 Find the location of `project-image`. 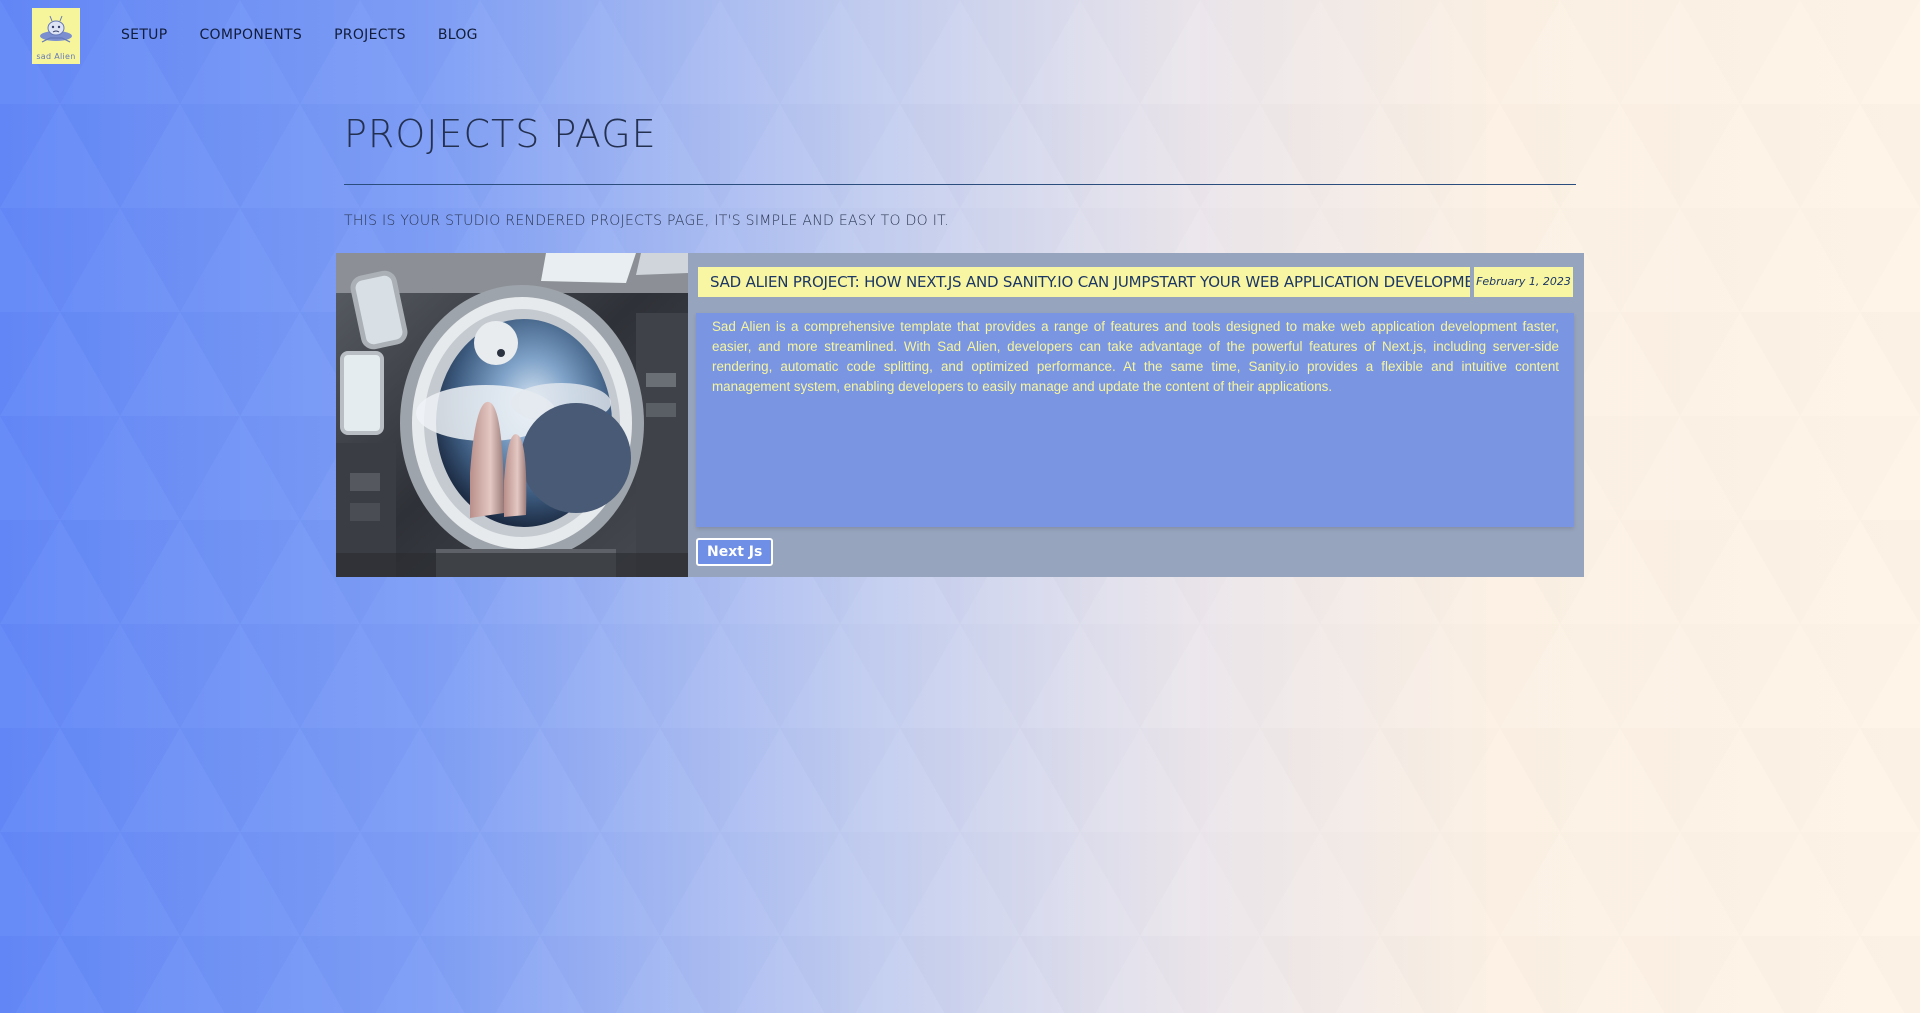

project-image is located at coordinates (512, 415).